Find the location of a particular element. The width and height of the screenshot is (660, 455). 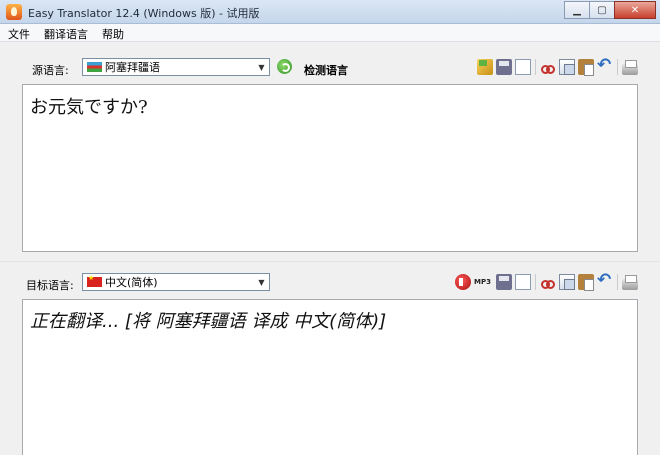

target-language-select: 中文(简体) ▼ is located at coordinates (176, 282).